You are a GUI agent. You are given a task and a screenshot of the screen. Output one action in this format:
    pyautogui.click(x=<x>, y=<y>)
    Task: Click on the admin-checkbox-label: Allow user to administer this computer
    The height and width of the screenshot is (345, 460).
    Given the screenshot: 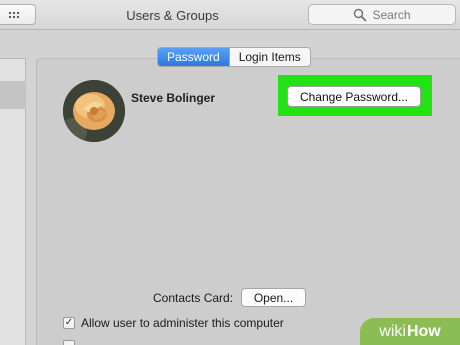 What is the action you would take?
    pyautogui.click(x=182, y=323)
    